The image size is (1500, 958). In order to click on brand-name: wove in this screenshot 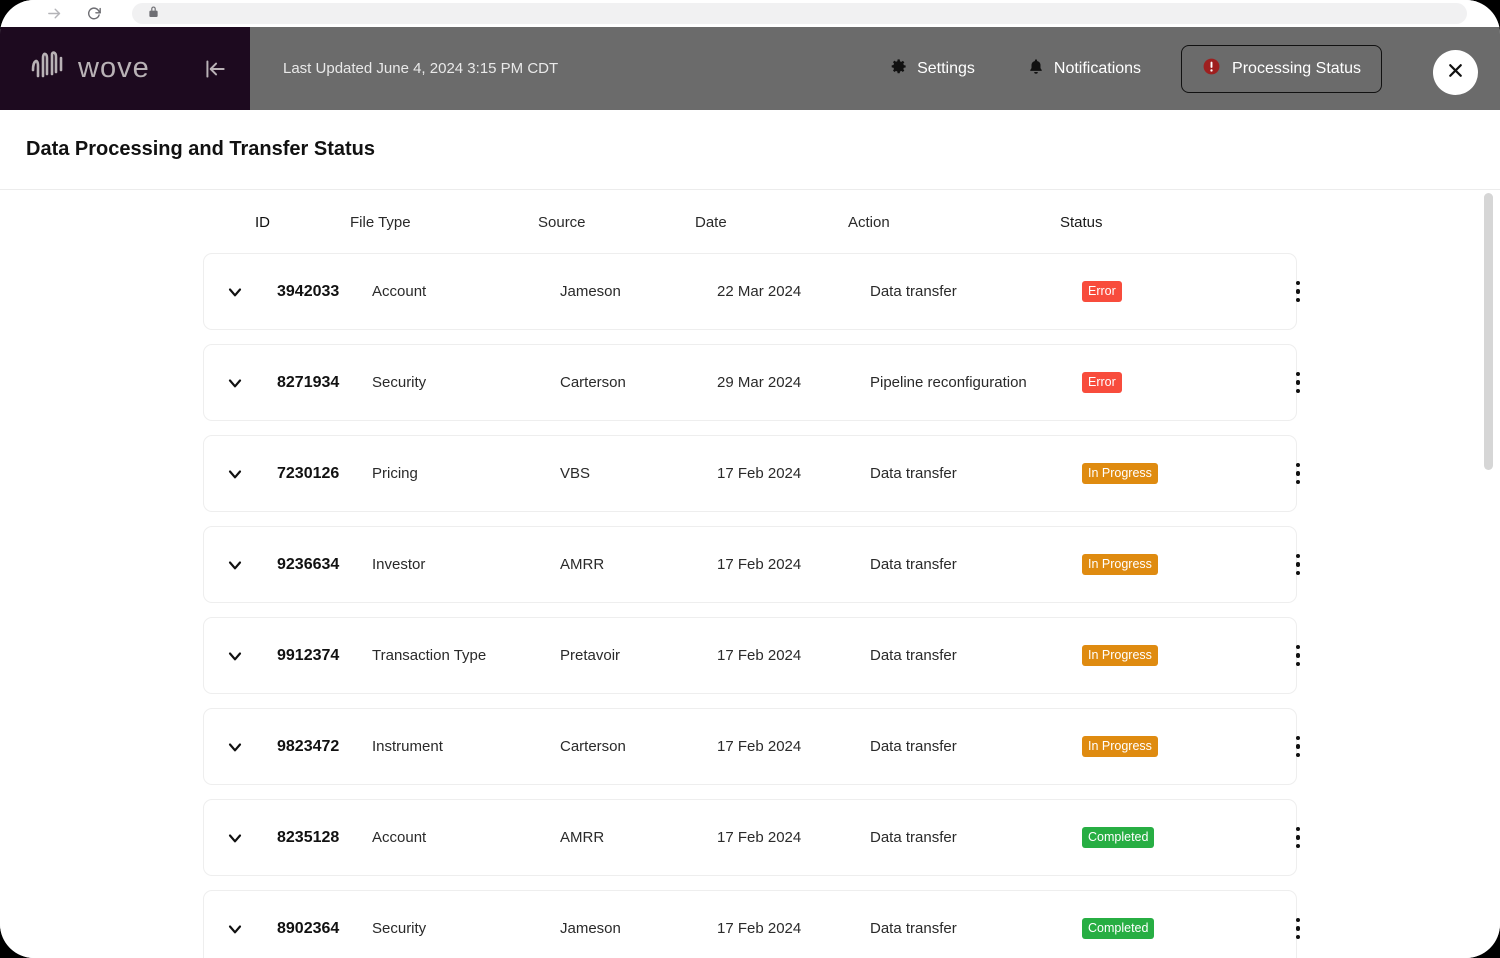, I will do `click(114, 68)`.